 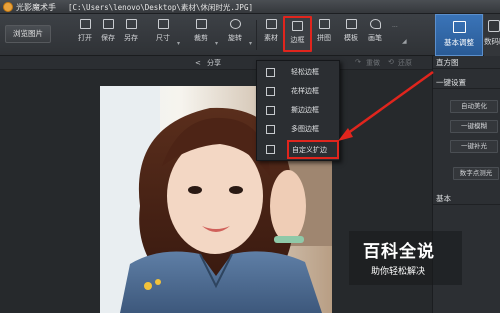 What do you see at coordinates (399, 252) in the screenshot?
I see `watermark-title: 百科全说` at bounding box center [399, 252].